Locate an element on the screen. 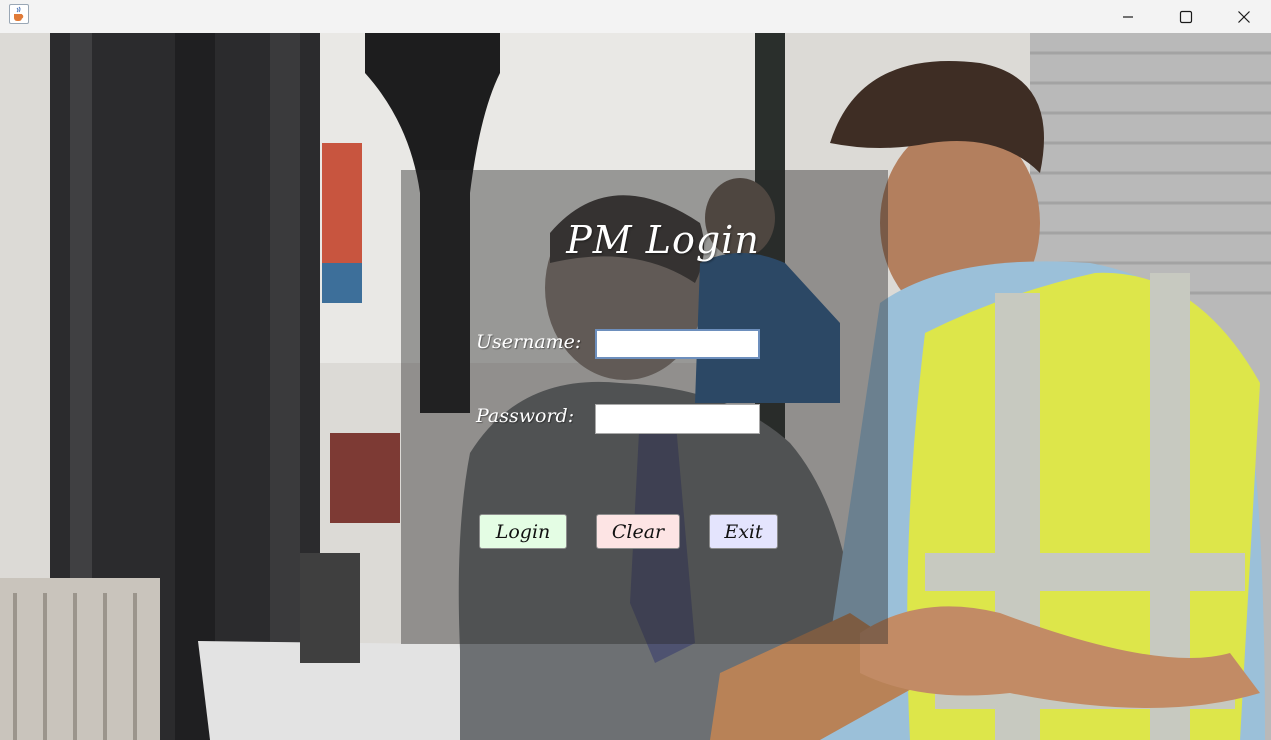  login-button: Login is located at coordinates (523, 531).